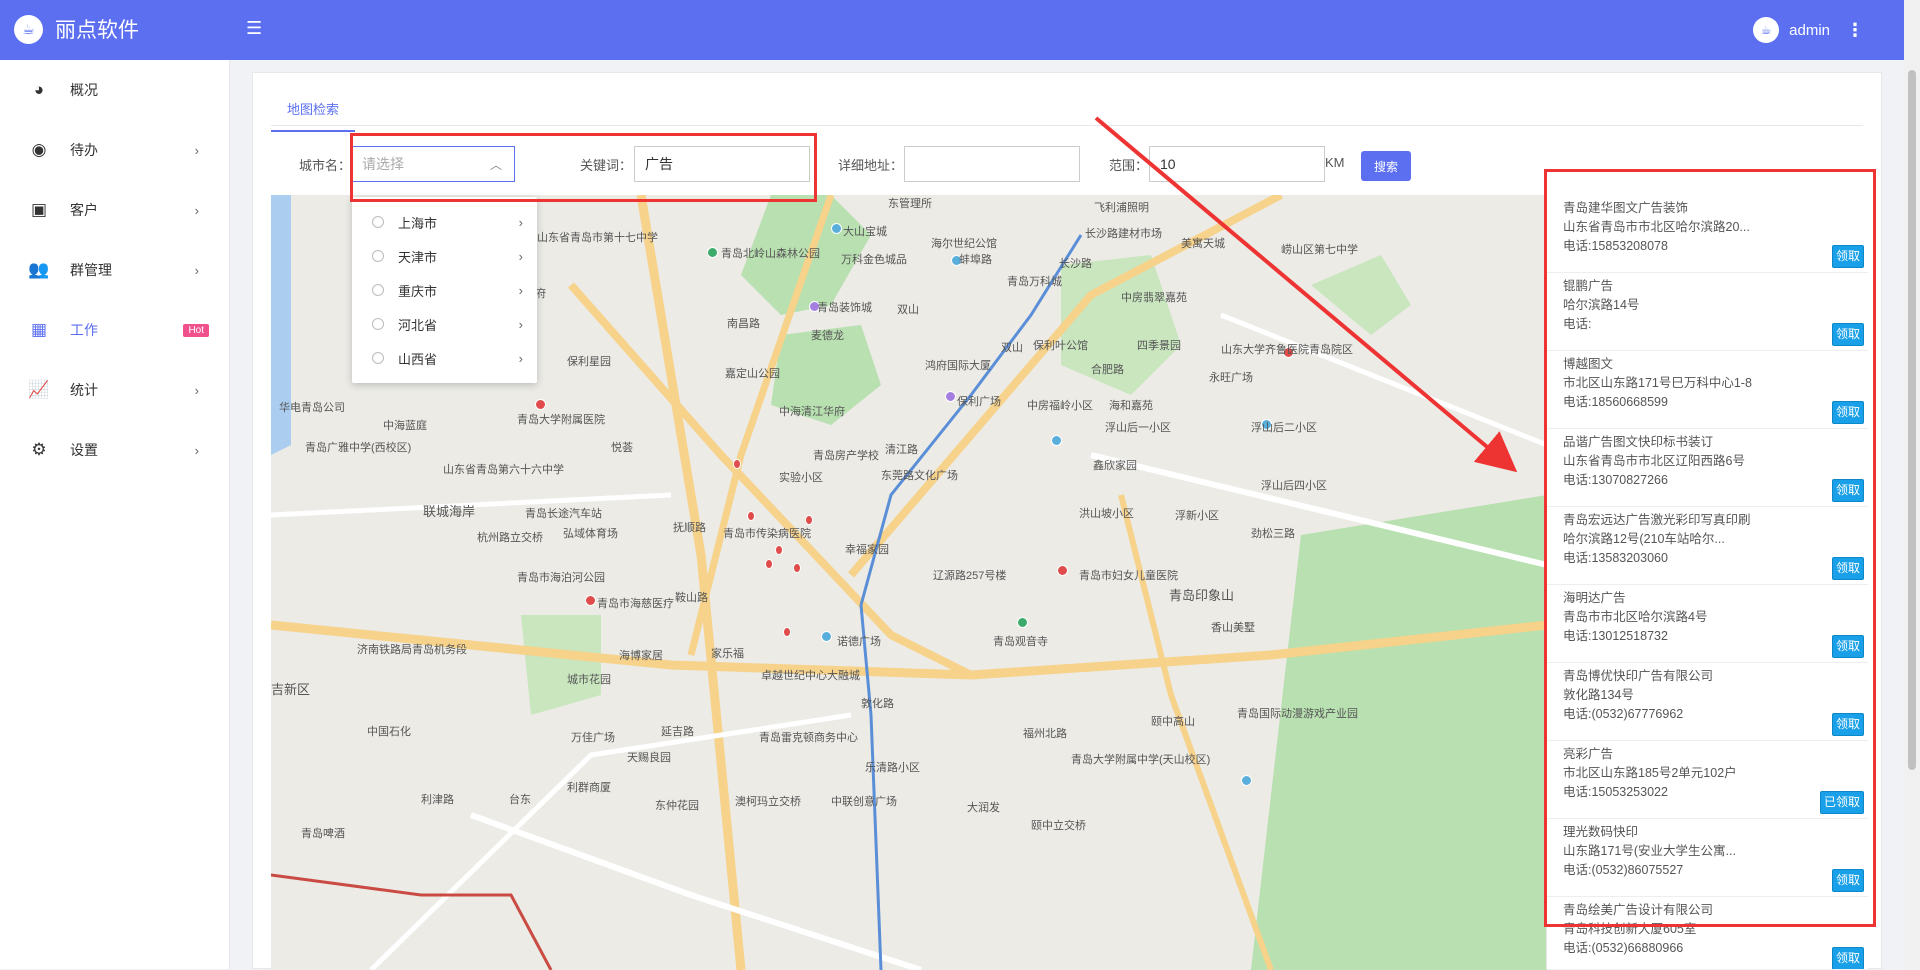 Image resolution: width=1920 pixels, height=970 pixels. Describe the element at coordinates (444, 256) in the screenshot. I see `city-option: 天津市 ›` at that location.